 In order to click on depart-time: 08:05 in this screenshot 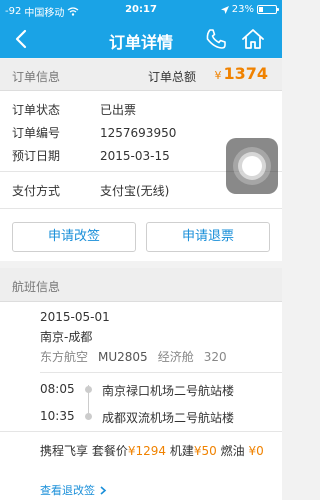, I will do `click(57, 389)`.